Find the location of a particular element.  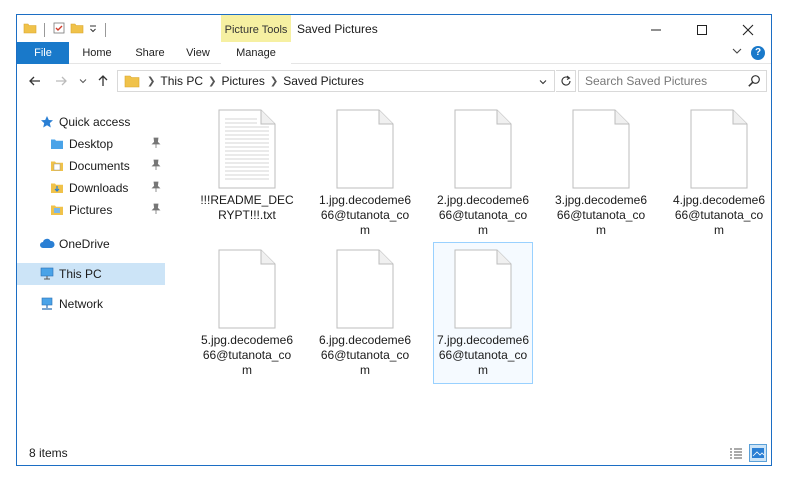

nav-label: Network is located at coordinates (81, 304).